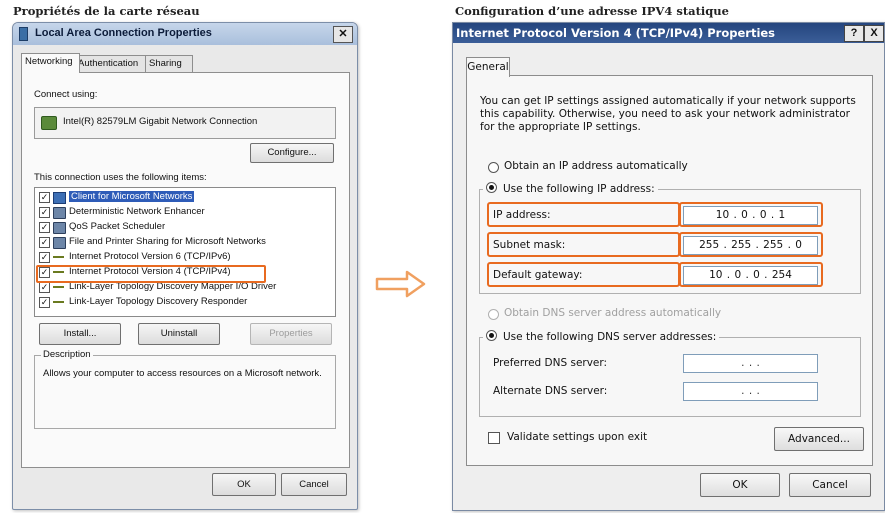  What do you see at coordinates (494, 438) in the screenshot?
I see `validate-checkbox` at bounding box center [494, 438].